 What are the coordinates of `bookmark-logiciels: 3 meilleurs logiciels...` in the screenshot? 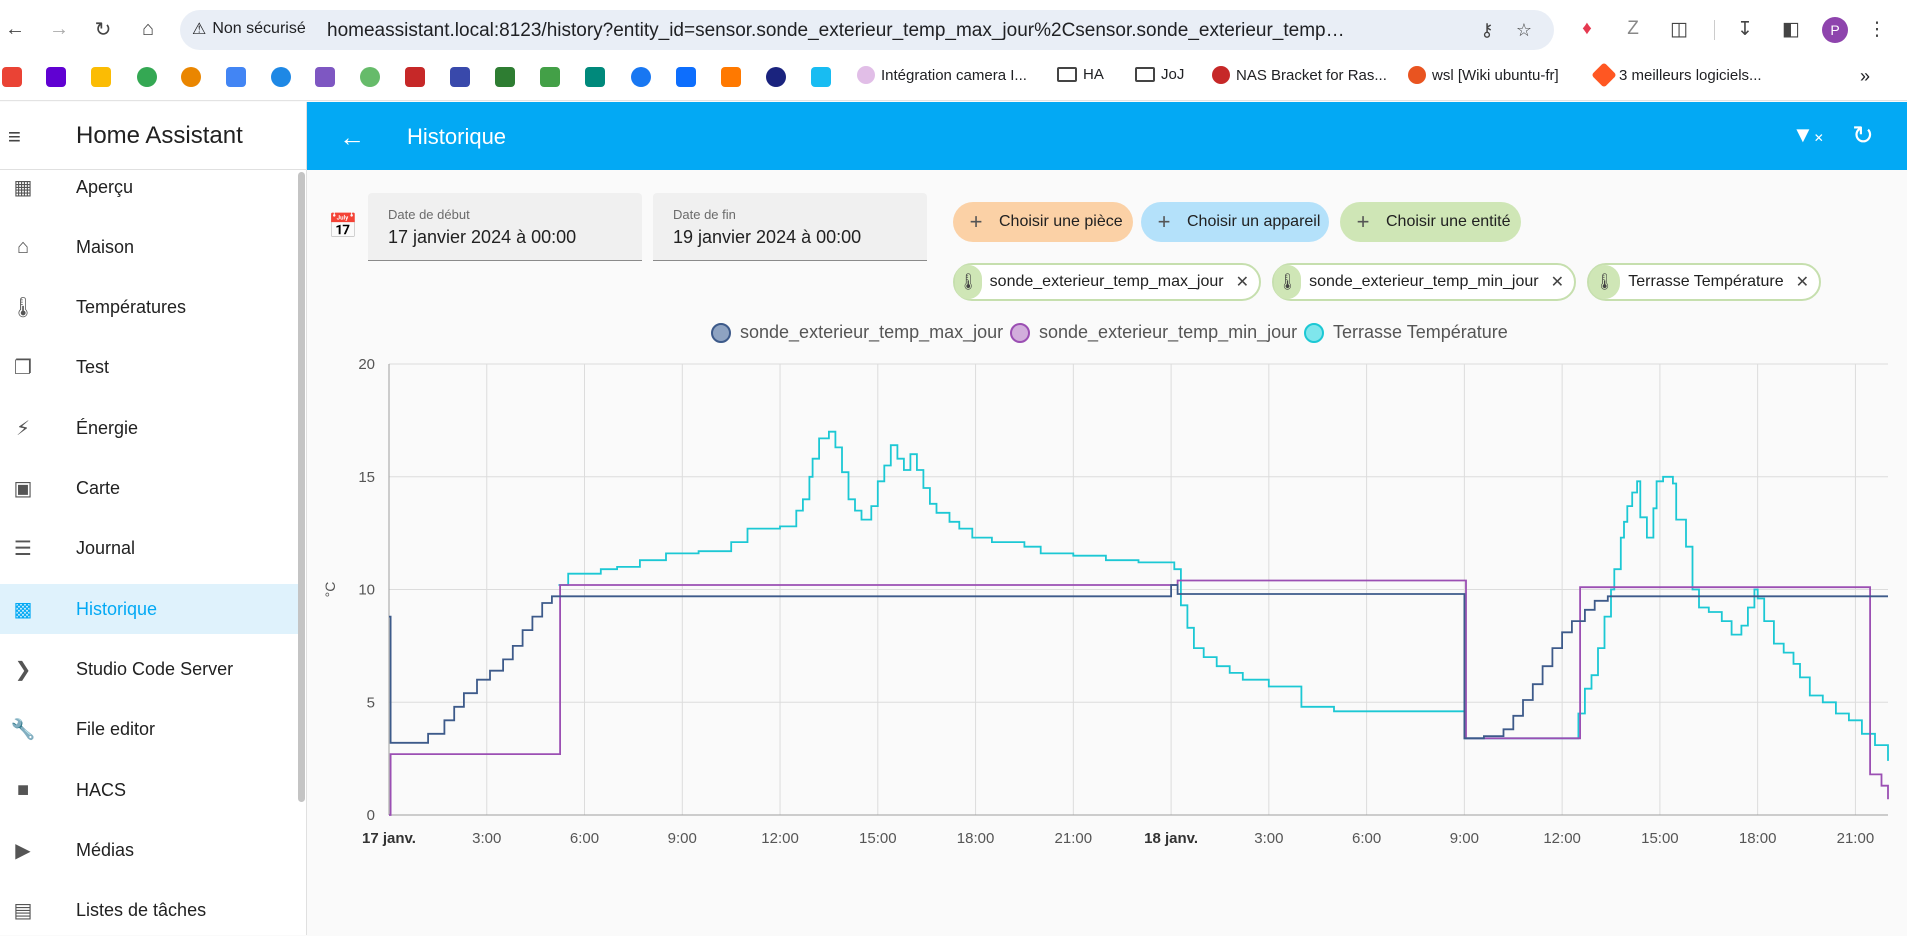 It's located at (1676, 75).